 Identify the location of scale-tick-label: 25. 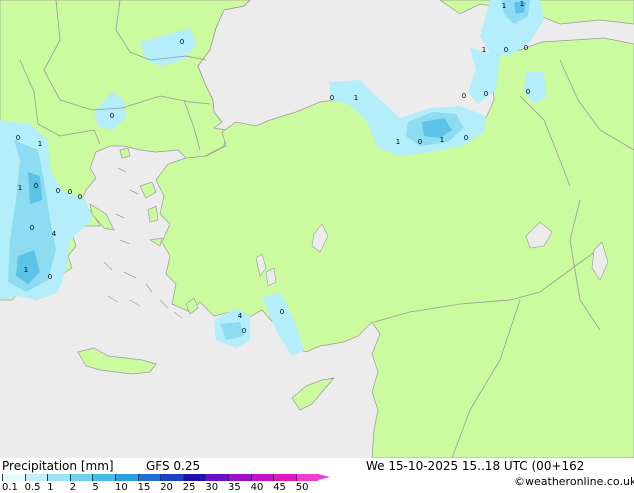
(189, 487).